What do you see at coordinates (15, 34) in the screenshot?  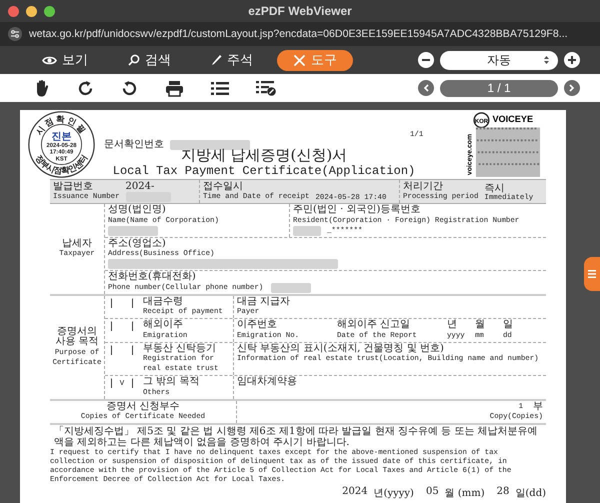 I see `site-settings-icon` at bounding box center [15, 34].